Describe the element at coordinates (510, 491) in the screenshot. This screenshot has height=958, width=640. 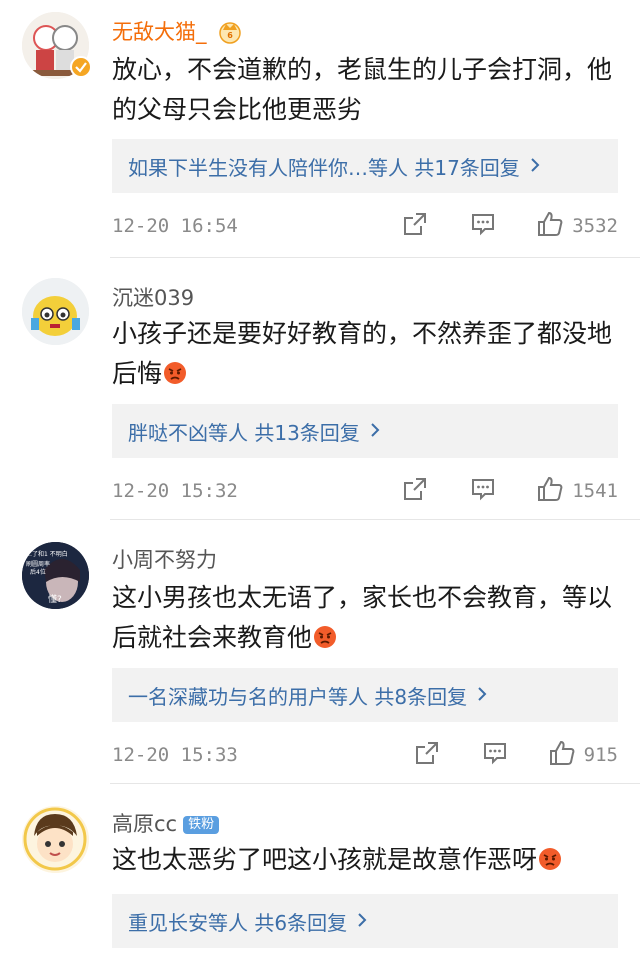
I see `comment-actions: 1541` at that location.